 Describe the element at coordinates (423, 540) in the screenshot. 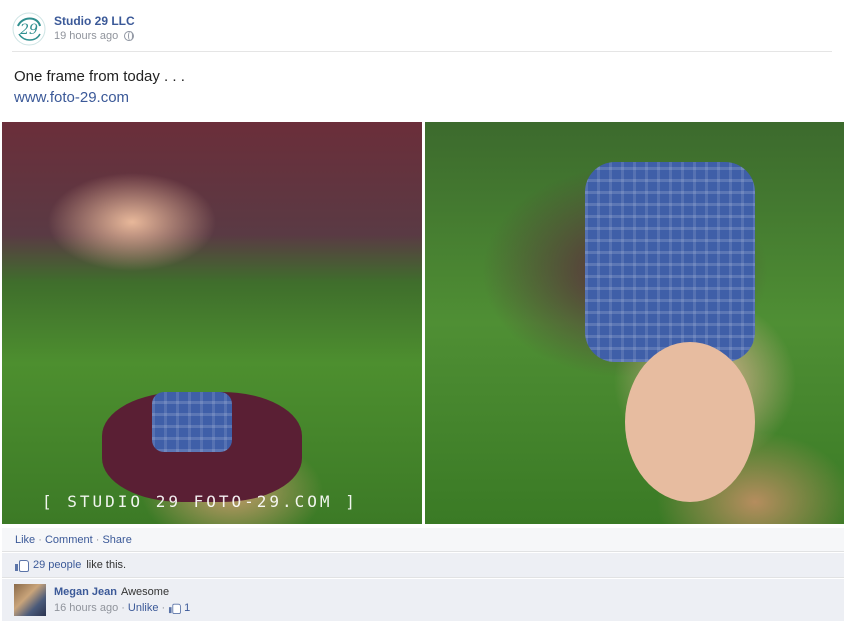

I see `post-actions-bar: Like · Comment · Share` at that location.